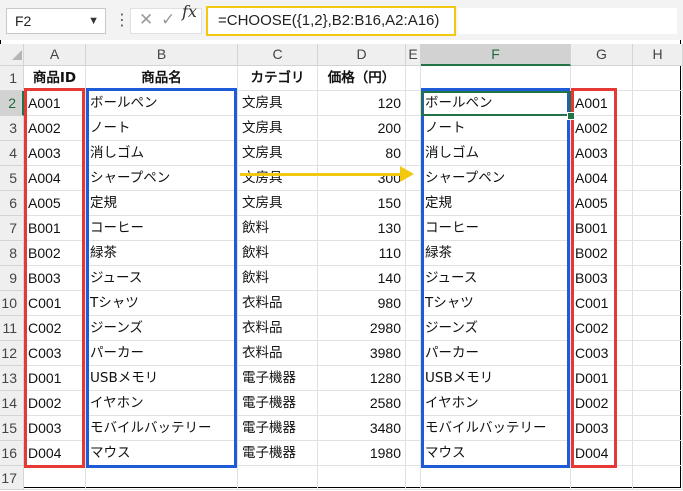 The height and width of the screenshot is (491, 683). I want to click on row-header-1: 1, so click(12, 78).